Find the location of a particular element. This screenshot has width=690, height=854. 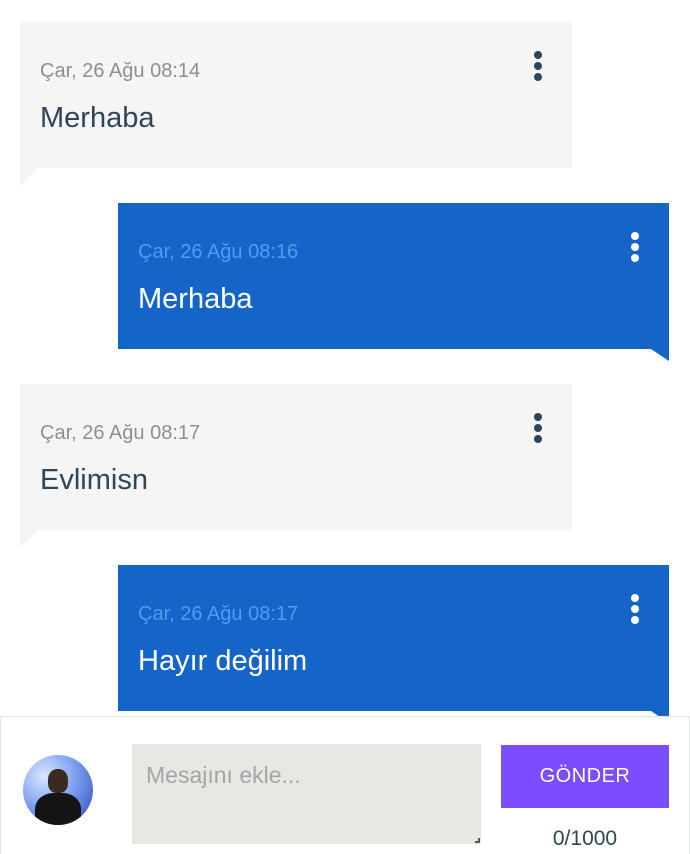

send-button: GÖNDER is located at coordinates (585, 776).